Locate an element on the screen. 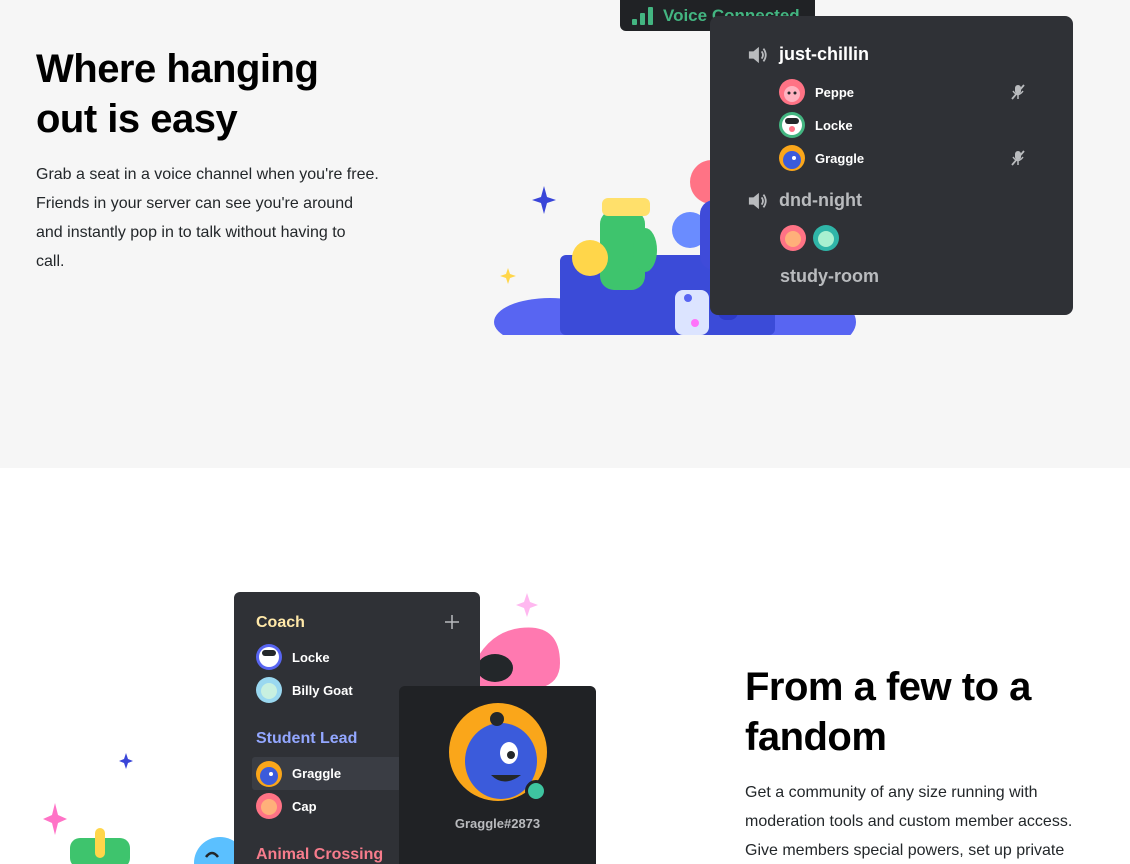 The image size is (1130, 864). channel-dnd-night: dnd-night is located at coordinates (804, 200).